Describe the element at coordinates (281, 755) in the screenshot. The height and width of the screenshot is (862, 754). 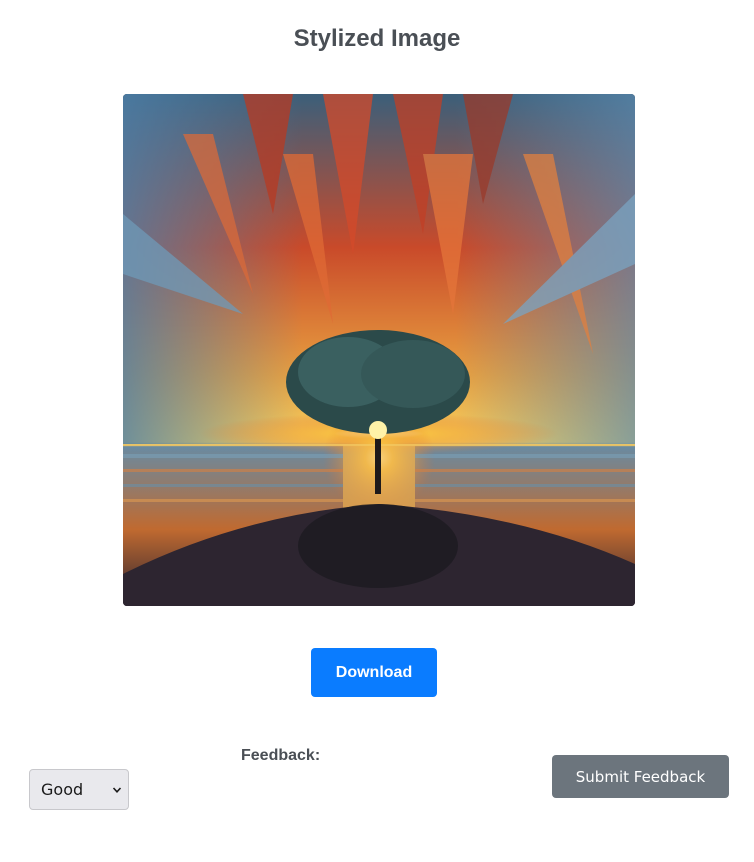
I see `feedback-label: Feedback:` at that location.